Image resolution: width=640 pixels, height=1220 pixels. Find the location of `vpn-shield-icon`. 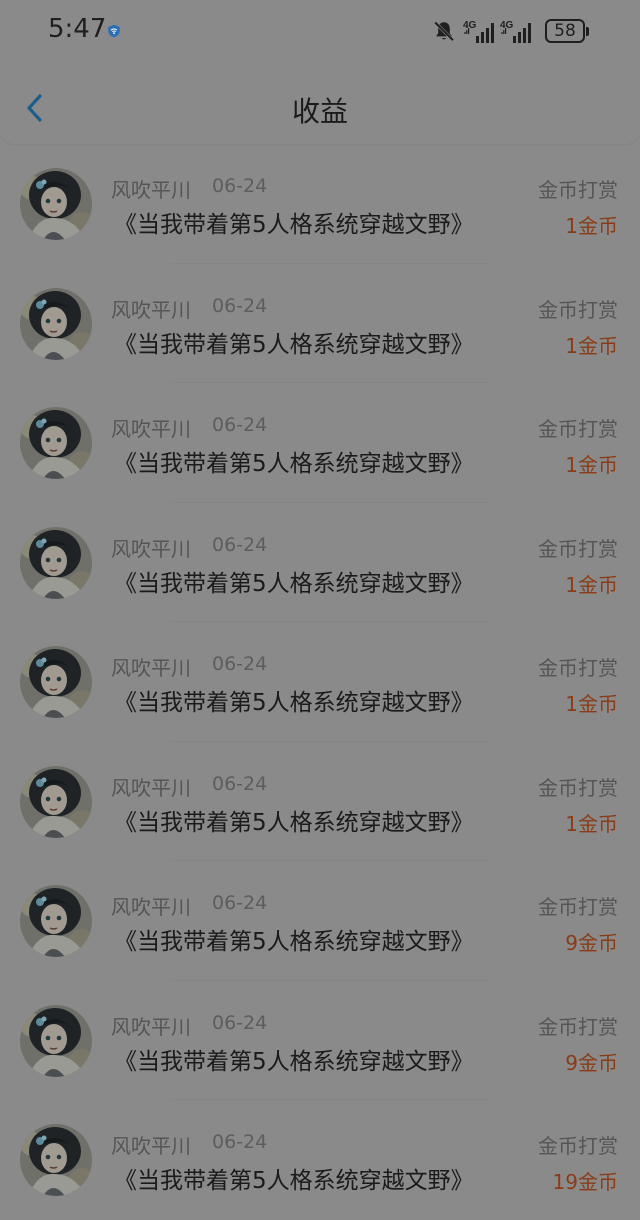

vpn-shield-icon is located at coordinates (114, 31).